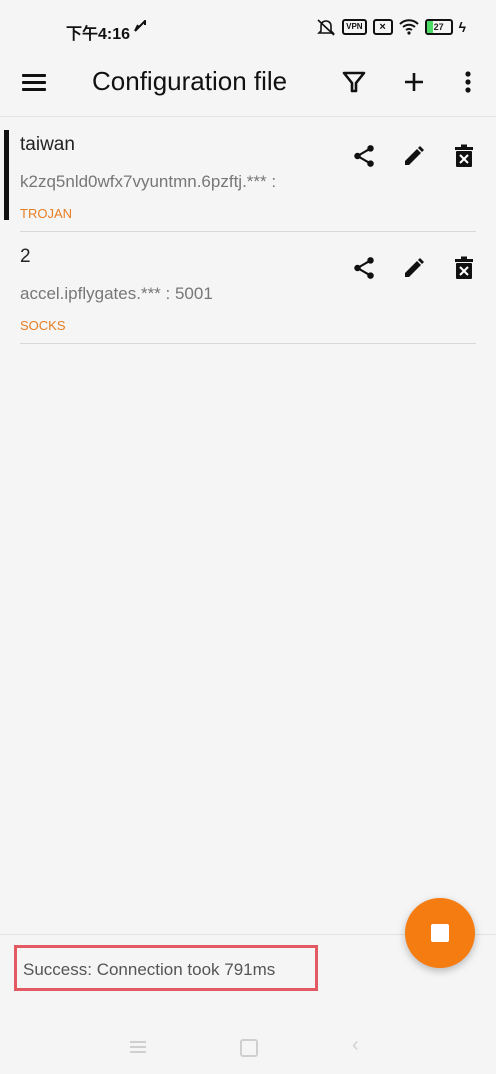  What do you see at coordinates (116, 293) in the screenshot?
I see `profile-address: accel.ipflygates.*** : 5001` at bounding box center [116, 293].